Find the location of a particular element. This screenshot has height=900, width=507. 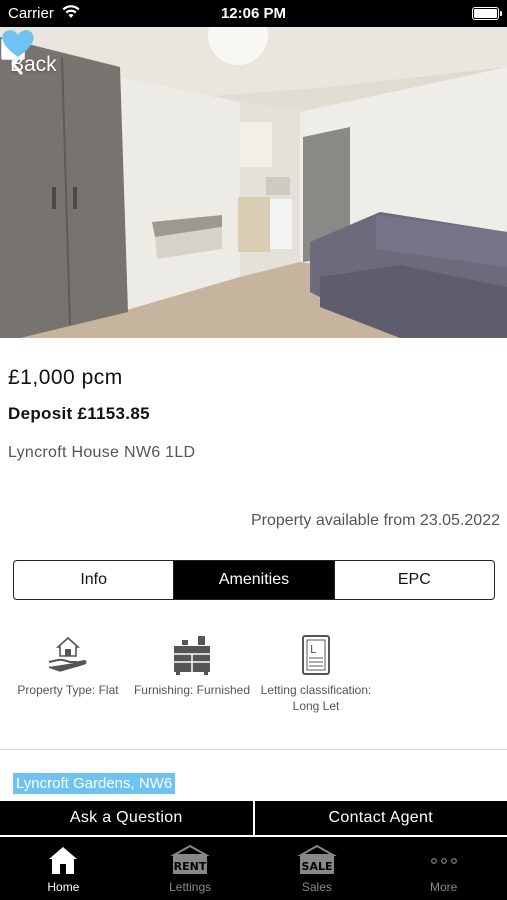

price: £1,000 pcm is located at coordinates (65, 377).